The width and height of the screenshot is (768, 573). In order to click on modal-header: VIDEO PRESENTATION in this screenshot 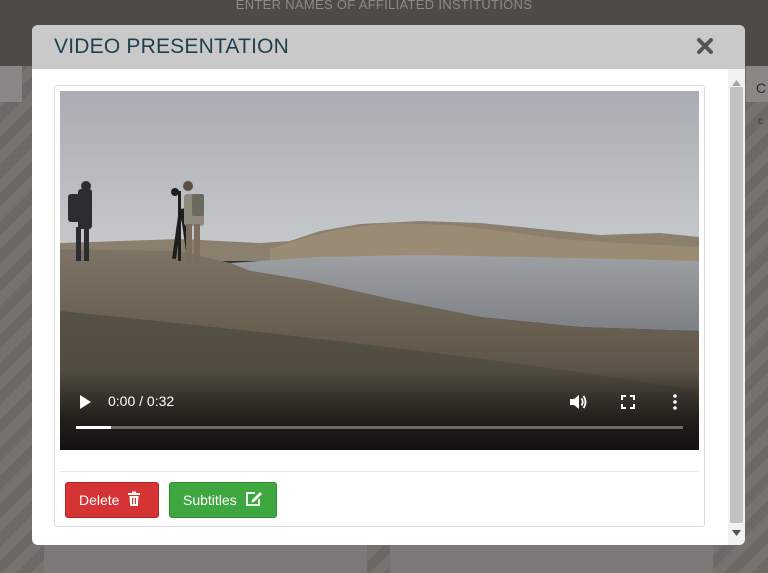, I will do `click(388, 47)`.